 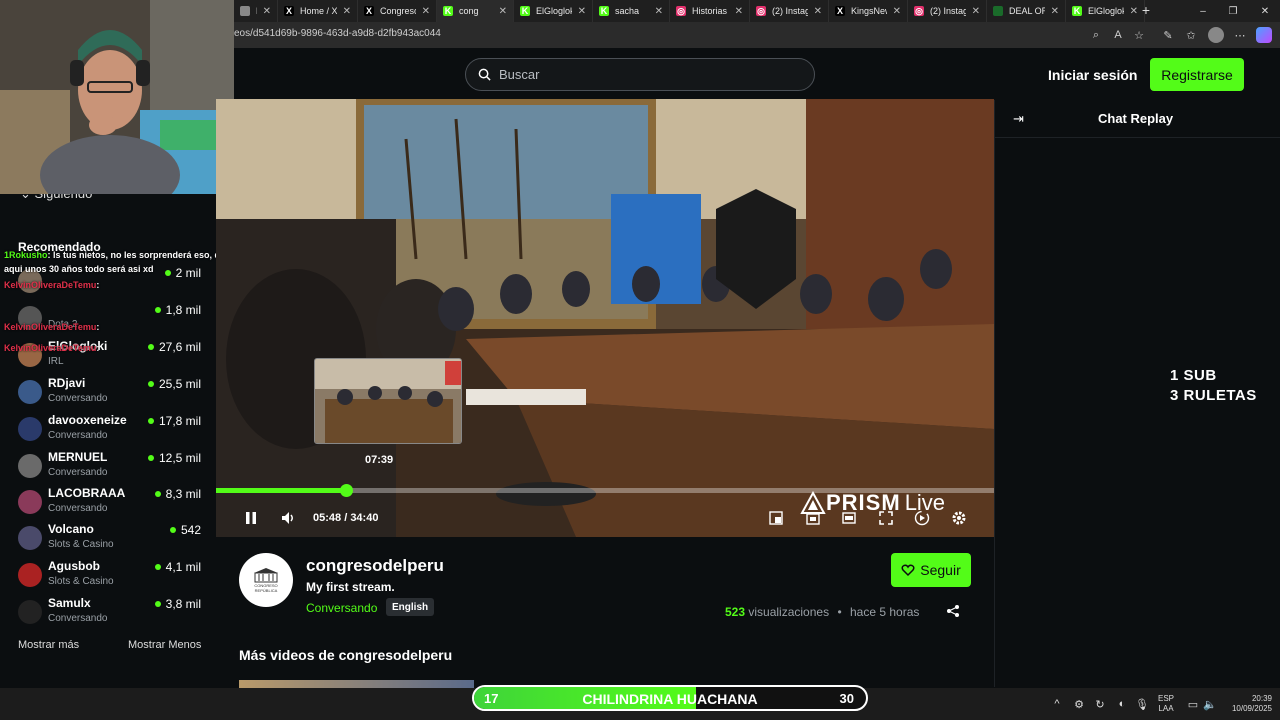 What do you see at coordinates (1096, 35) in the screenshot?
I see `zoom-icon: ⌕` at bounding box center [1096, 35].